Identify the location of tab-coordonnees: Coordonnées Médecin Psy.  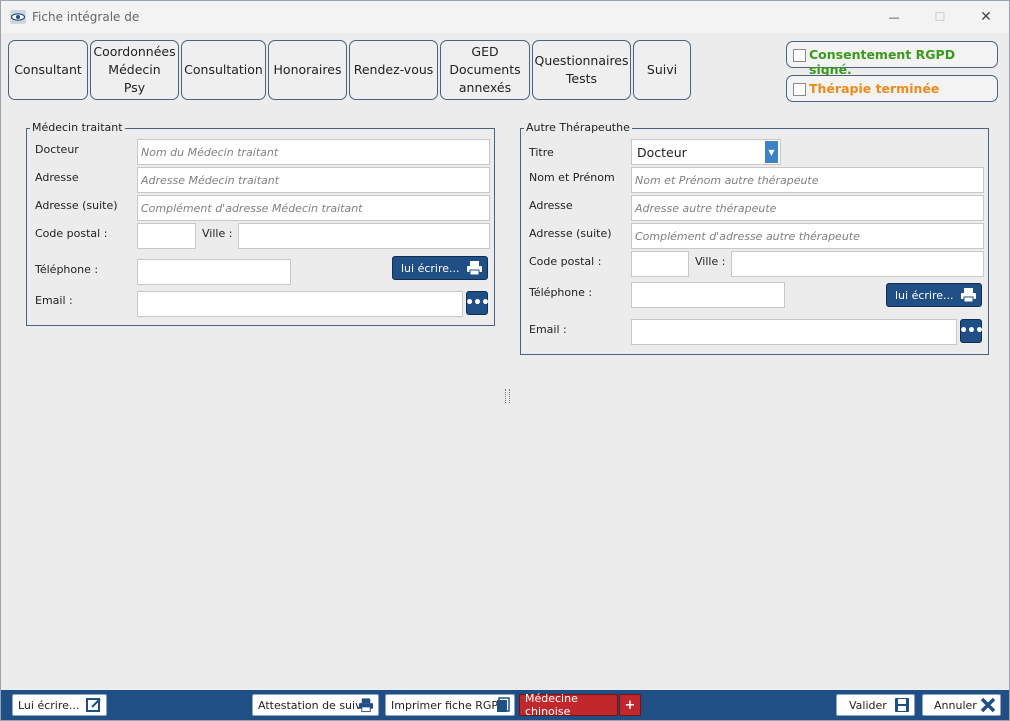
(134, 70).